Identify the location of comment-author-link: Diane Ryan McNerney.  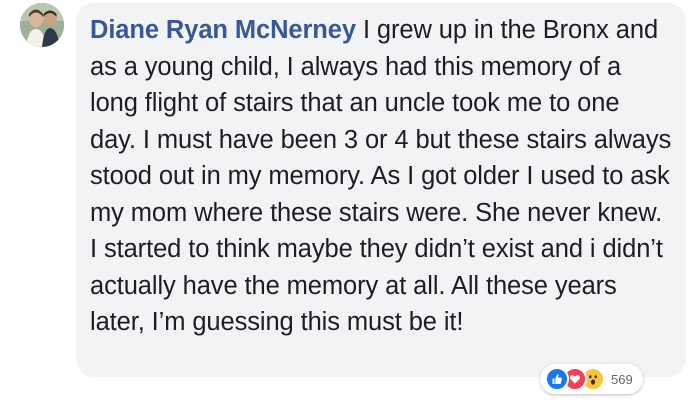
(223, 30).